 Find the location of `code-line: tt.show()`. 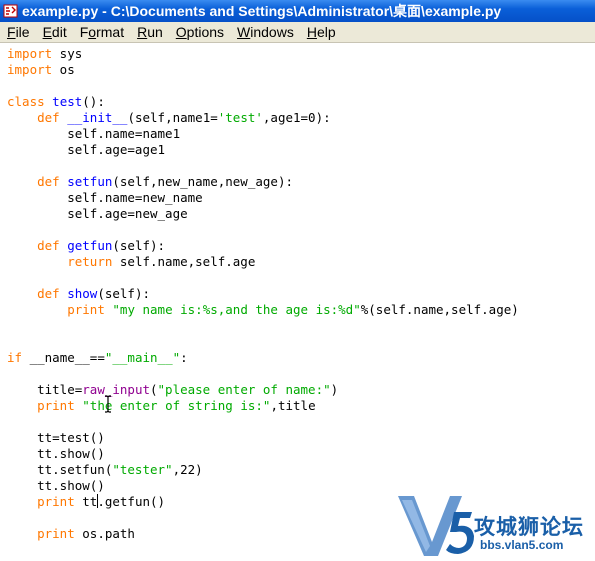

code-line: tt.show() is located at coordinates (263, 454).